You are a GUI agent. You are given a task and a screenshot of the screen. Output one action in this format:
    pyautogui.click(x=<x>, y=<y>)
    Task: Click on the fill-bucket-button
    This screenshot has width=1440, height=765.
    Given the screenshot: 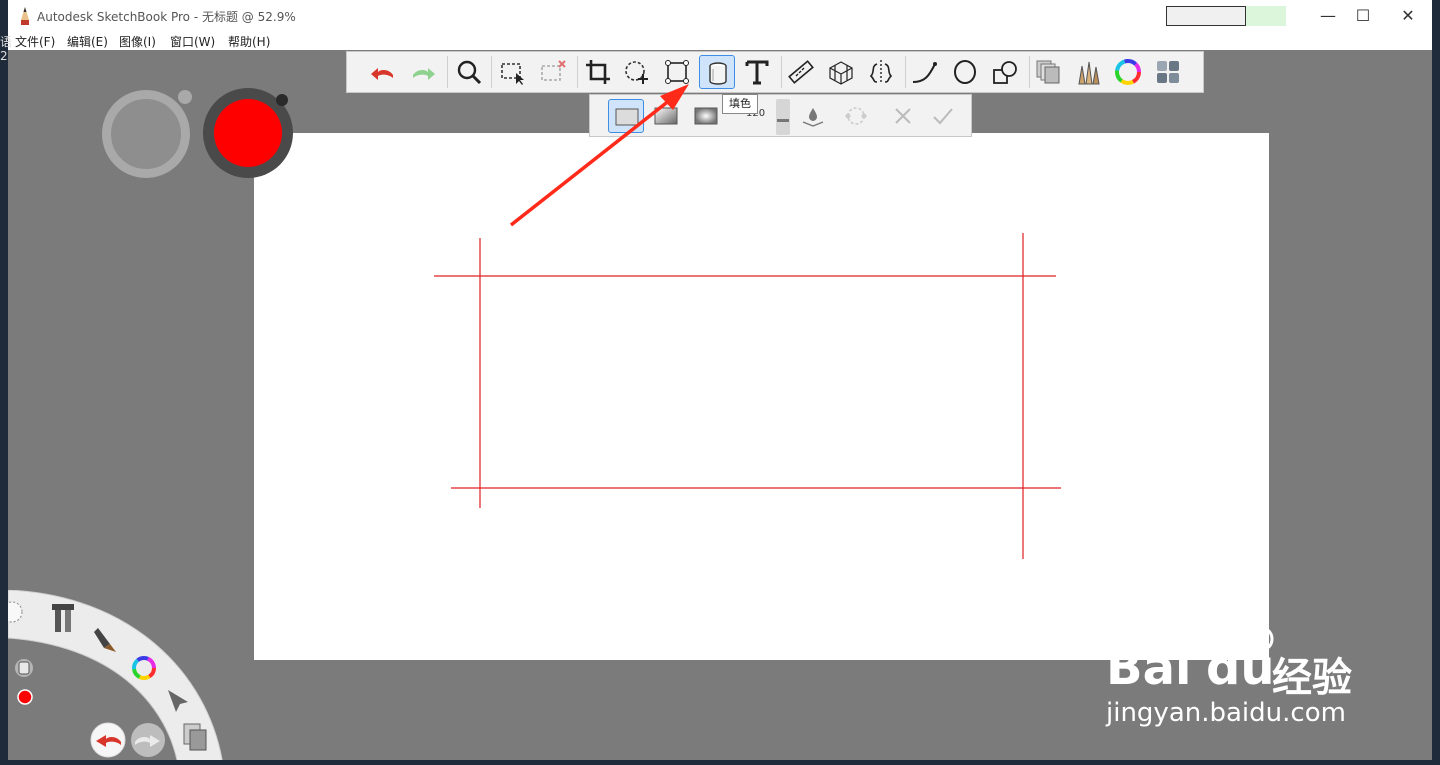 What is the action you would take?
    pyautogui.click(x=717, y=72)
    